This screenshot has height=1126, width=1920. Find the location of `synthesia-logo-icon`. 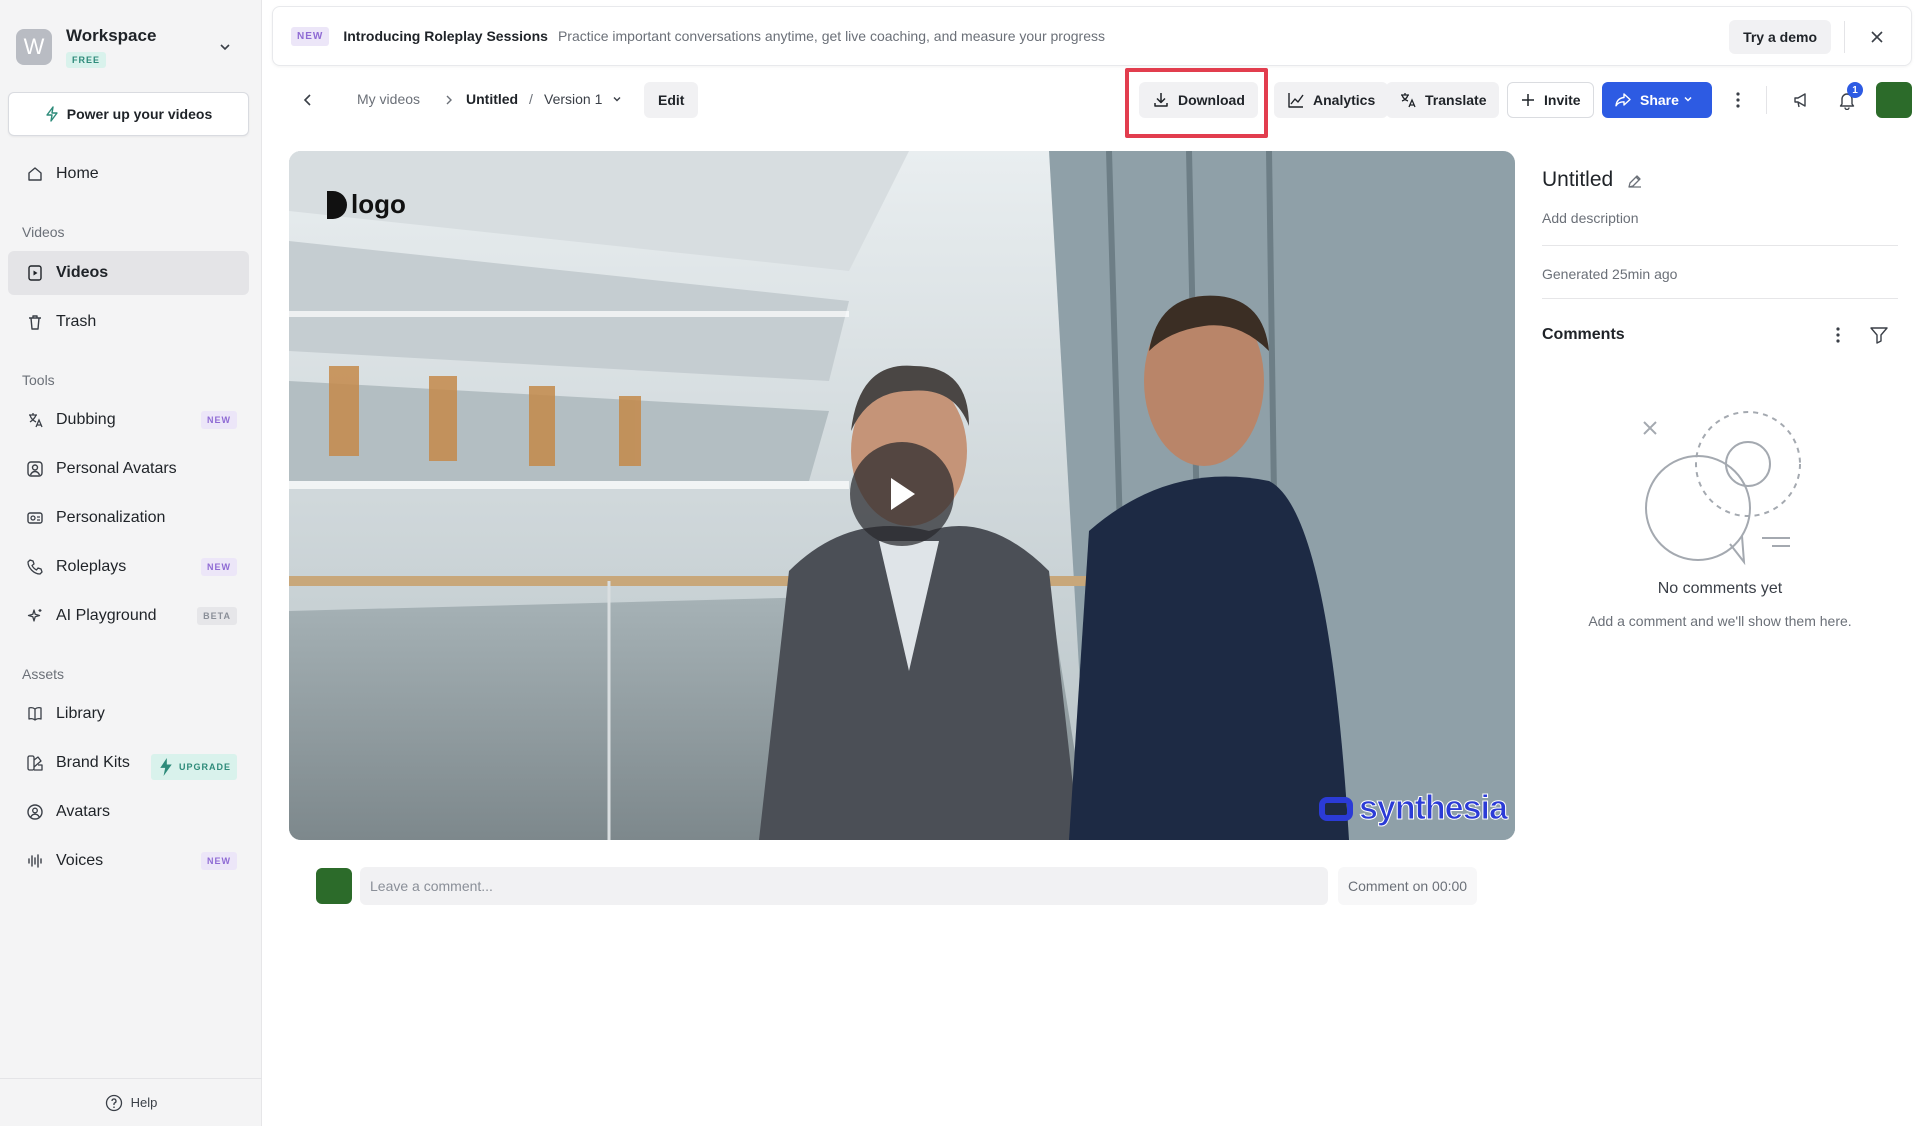

synthesia-logo-icon is located at coordinates (1336, 808).